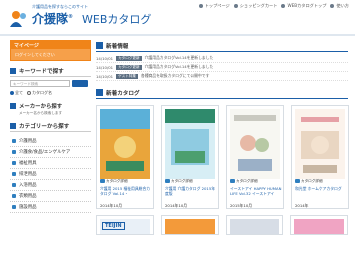 The width and height of the screenshot is (355, 264). Describe the element at coordinates (40, 83) in the screenshot. I see `search-input: キーワード検索` at that location.